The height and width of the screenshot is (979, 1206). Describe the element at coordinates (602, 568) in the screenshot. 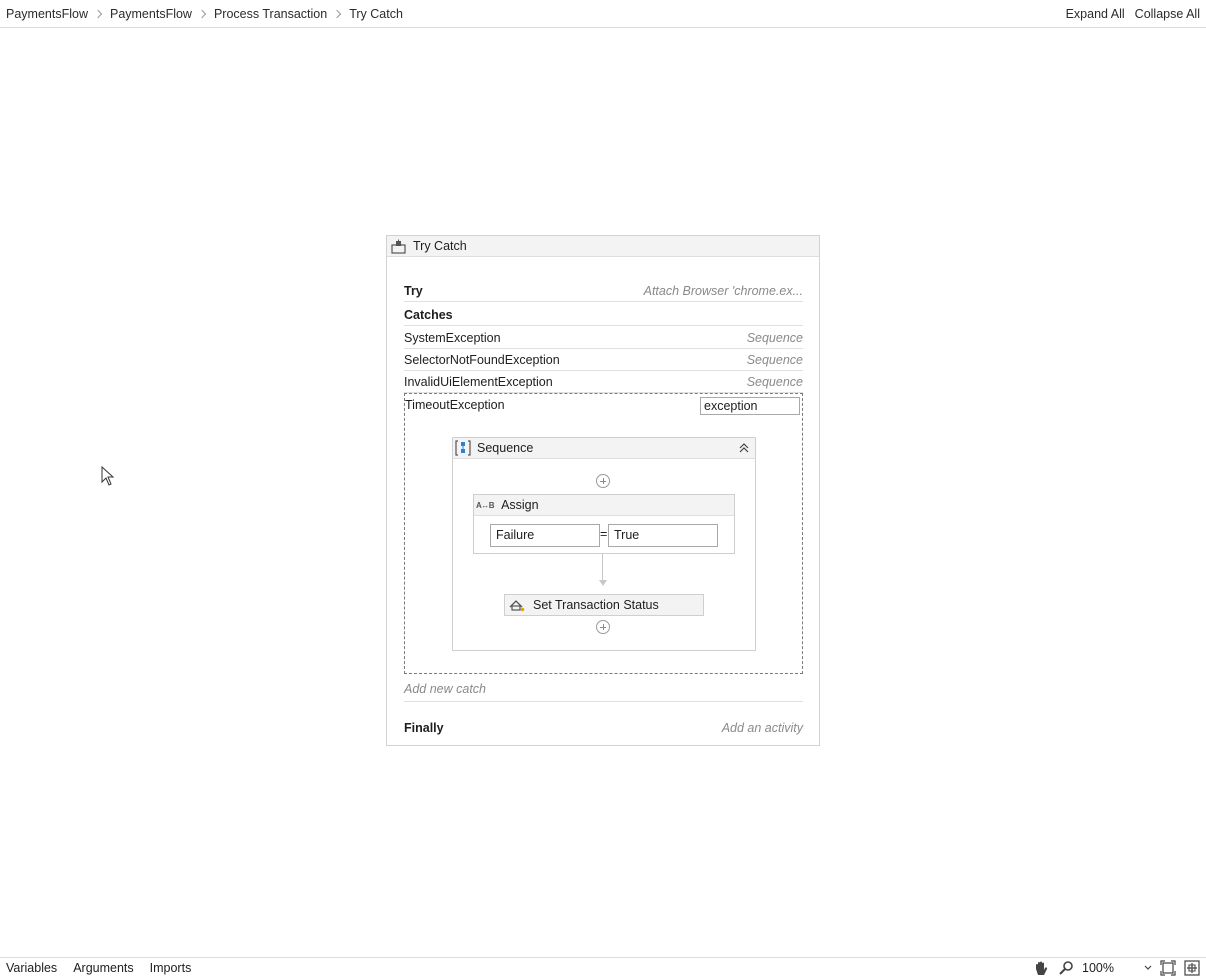

I see `connector-line` at that location.